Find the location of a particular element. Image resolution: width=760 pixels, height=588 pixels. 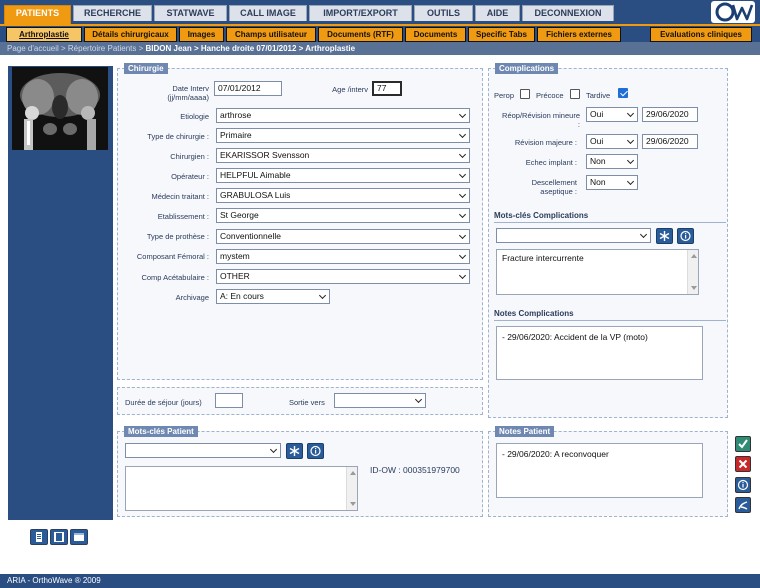

tab-patients: PATIENTS is located at coordinates (37, 14).